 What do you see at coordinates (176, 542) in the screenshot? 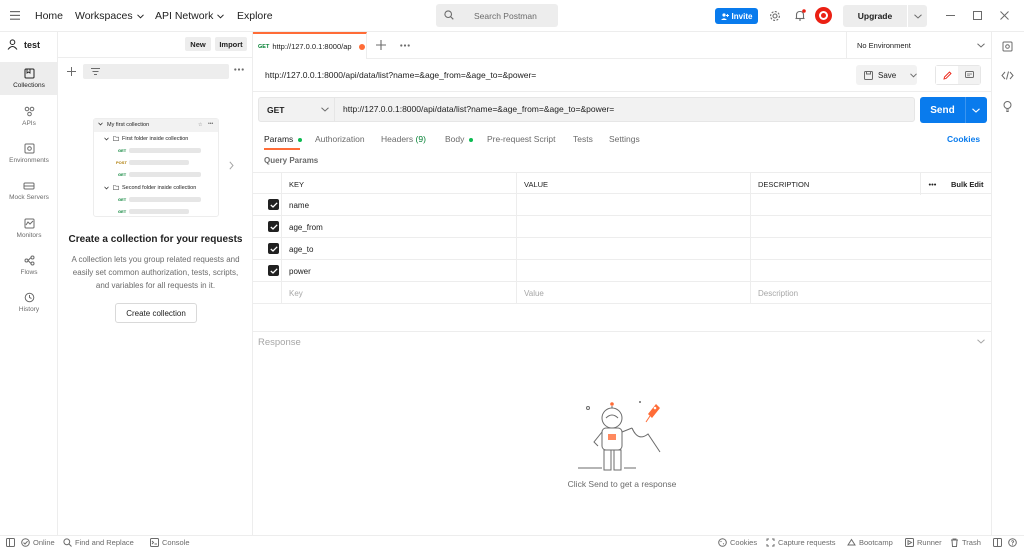
I see `console-label: Console` at bounding box center [176, 542].